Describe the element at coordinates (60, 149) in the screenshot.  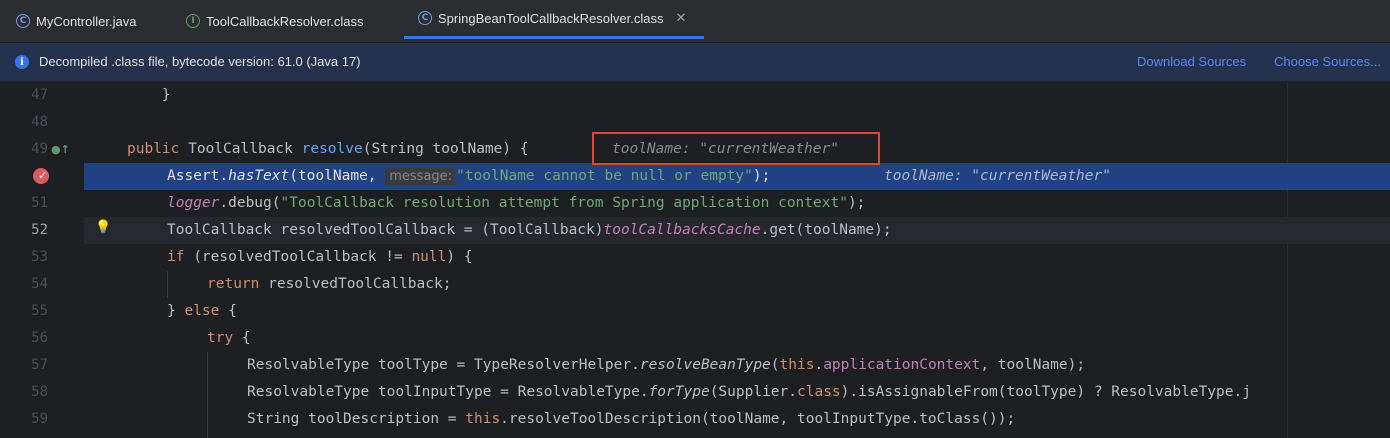
I see `override-method-icon: ●↑` at that location.